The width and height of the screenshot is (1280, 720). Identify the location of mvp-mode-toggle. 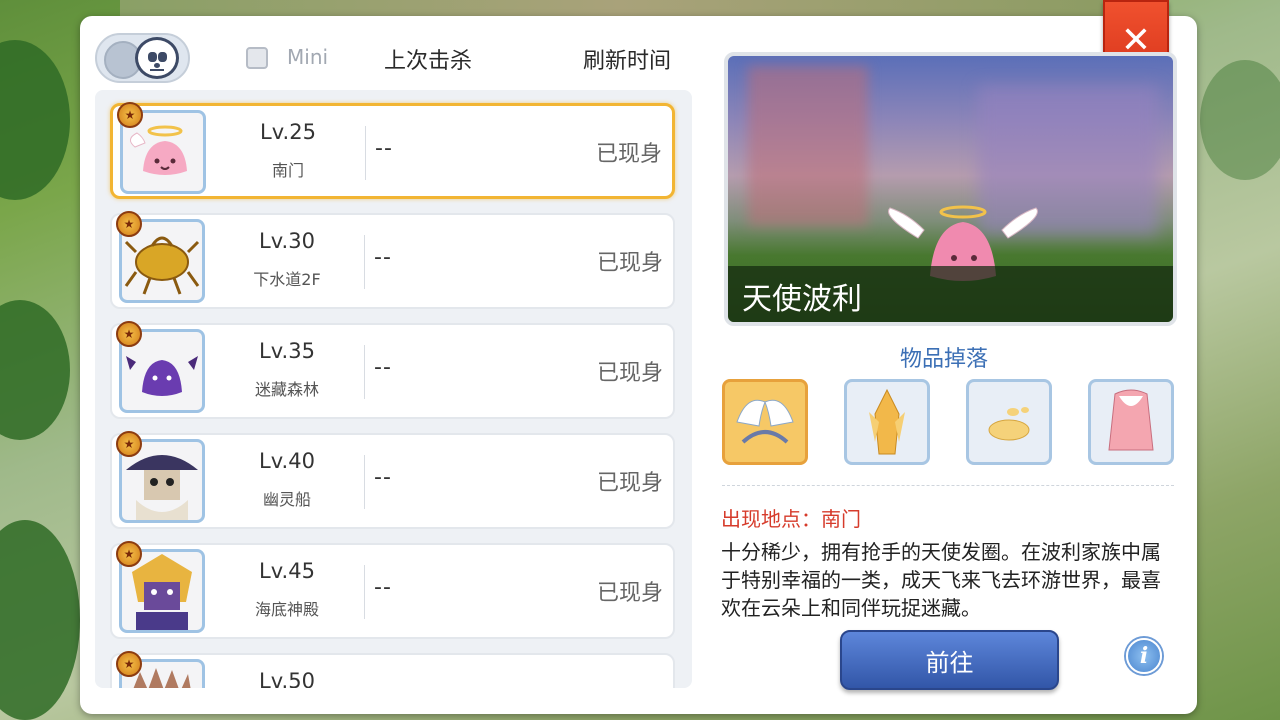
(142, 58).